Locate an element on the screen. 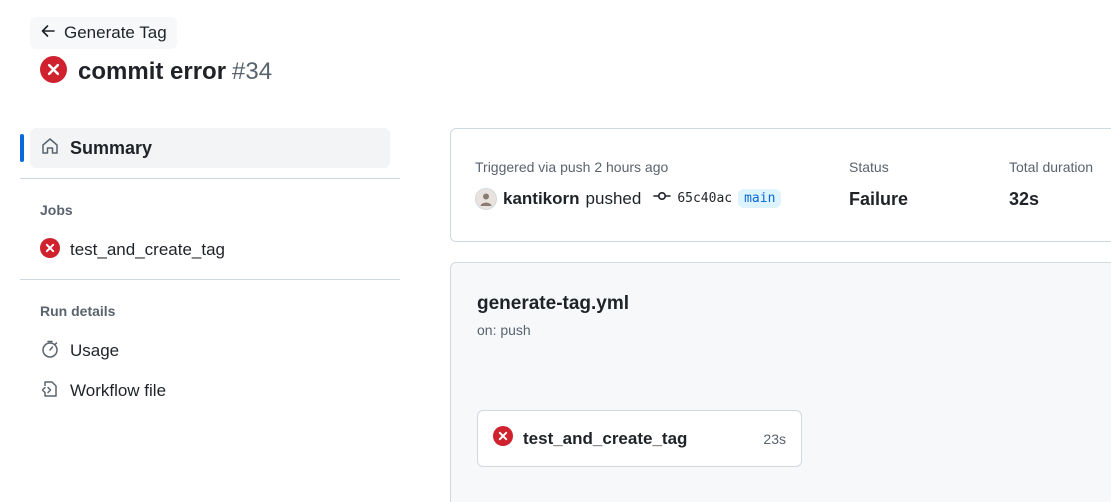  sidebar-item-label: test_and_create_tag is located at coordinates (148, 249).